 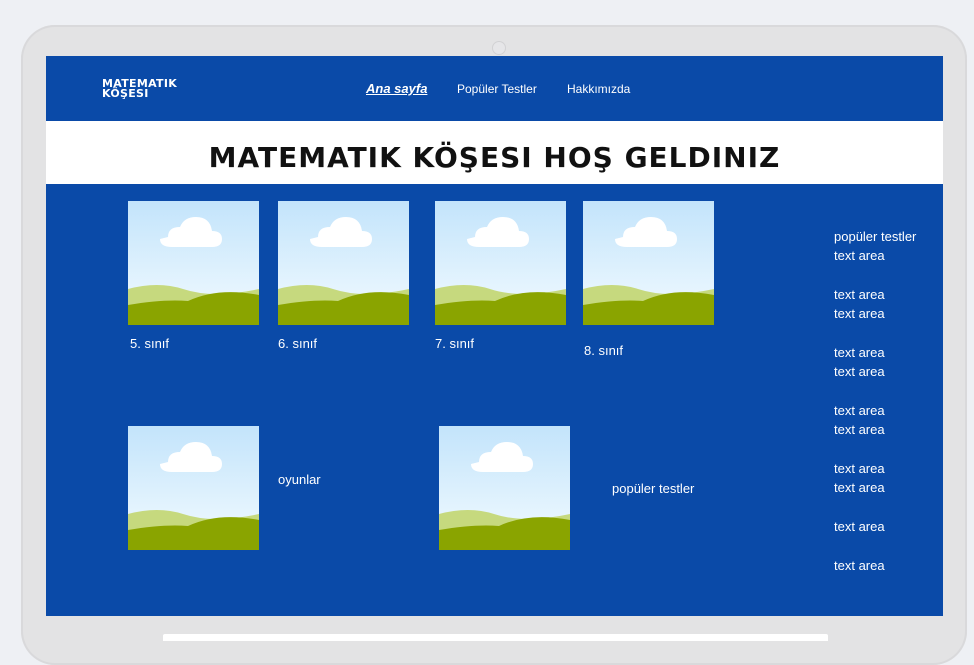 What do you see at coordinates (497, 89) in the screenshot?
I see `nav-link-populer-testler: Popüler Testler` at bounding box center [497, 89].